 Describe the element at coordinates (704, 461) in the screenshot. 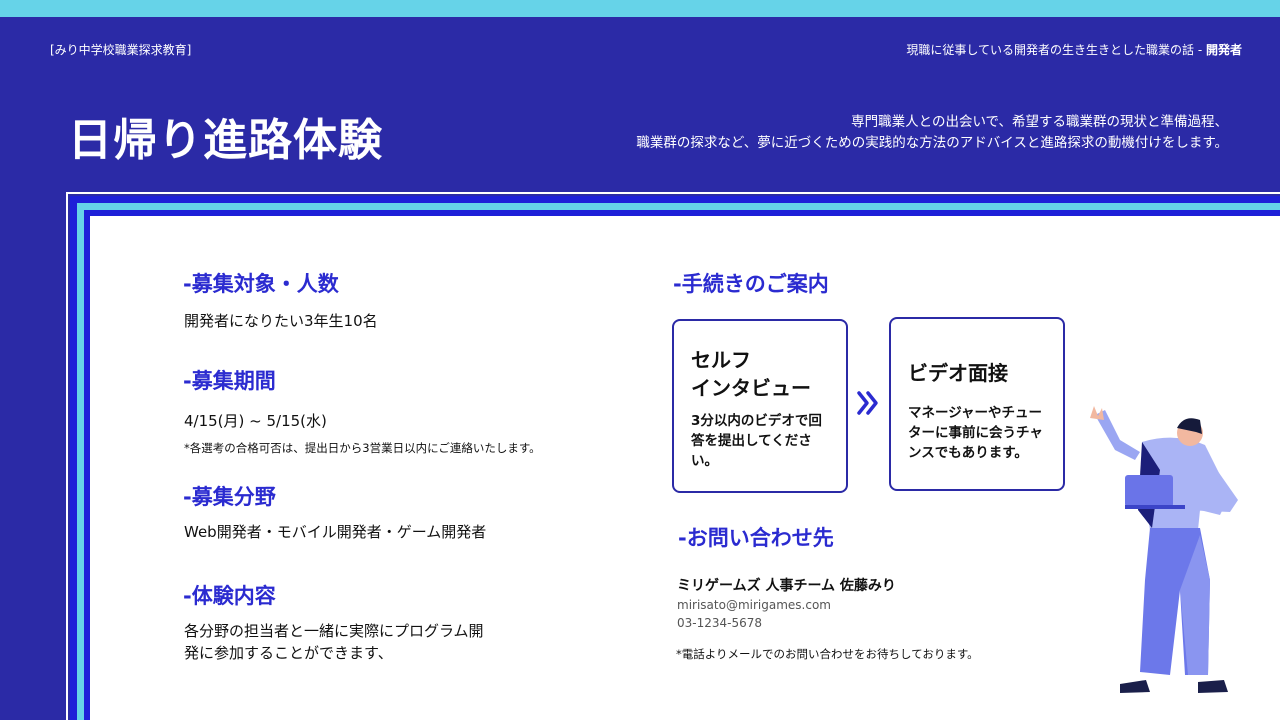

I see `step1-desc-line-3: い。` at that location.